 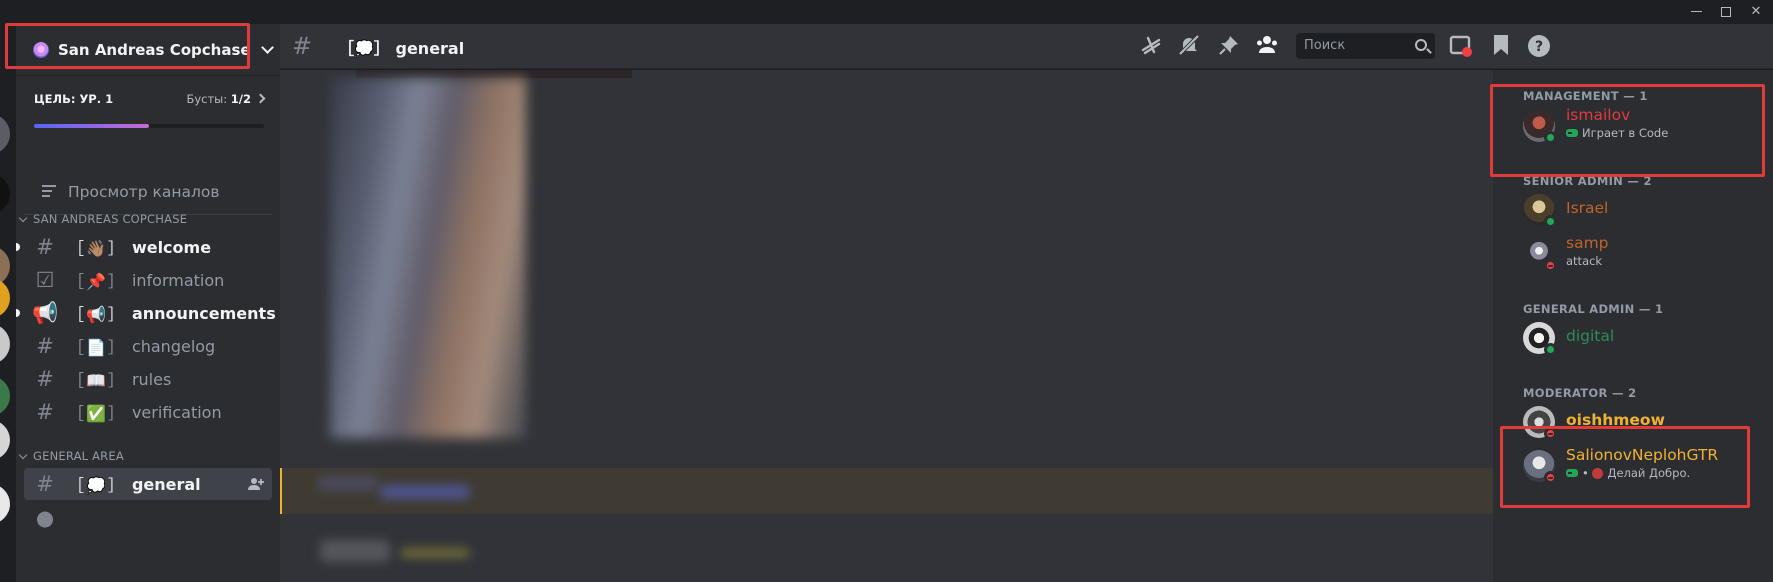 I want to click on minimize-icon, so click(x=1696, y=11).